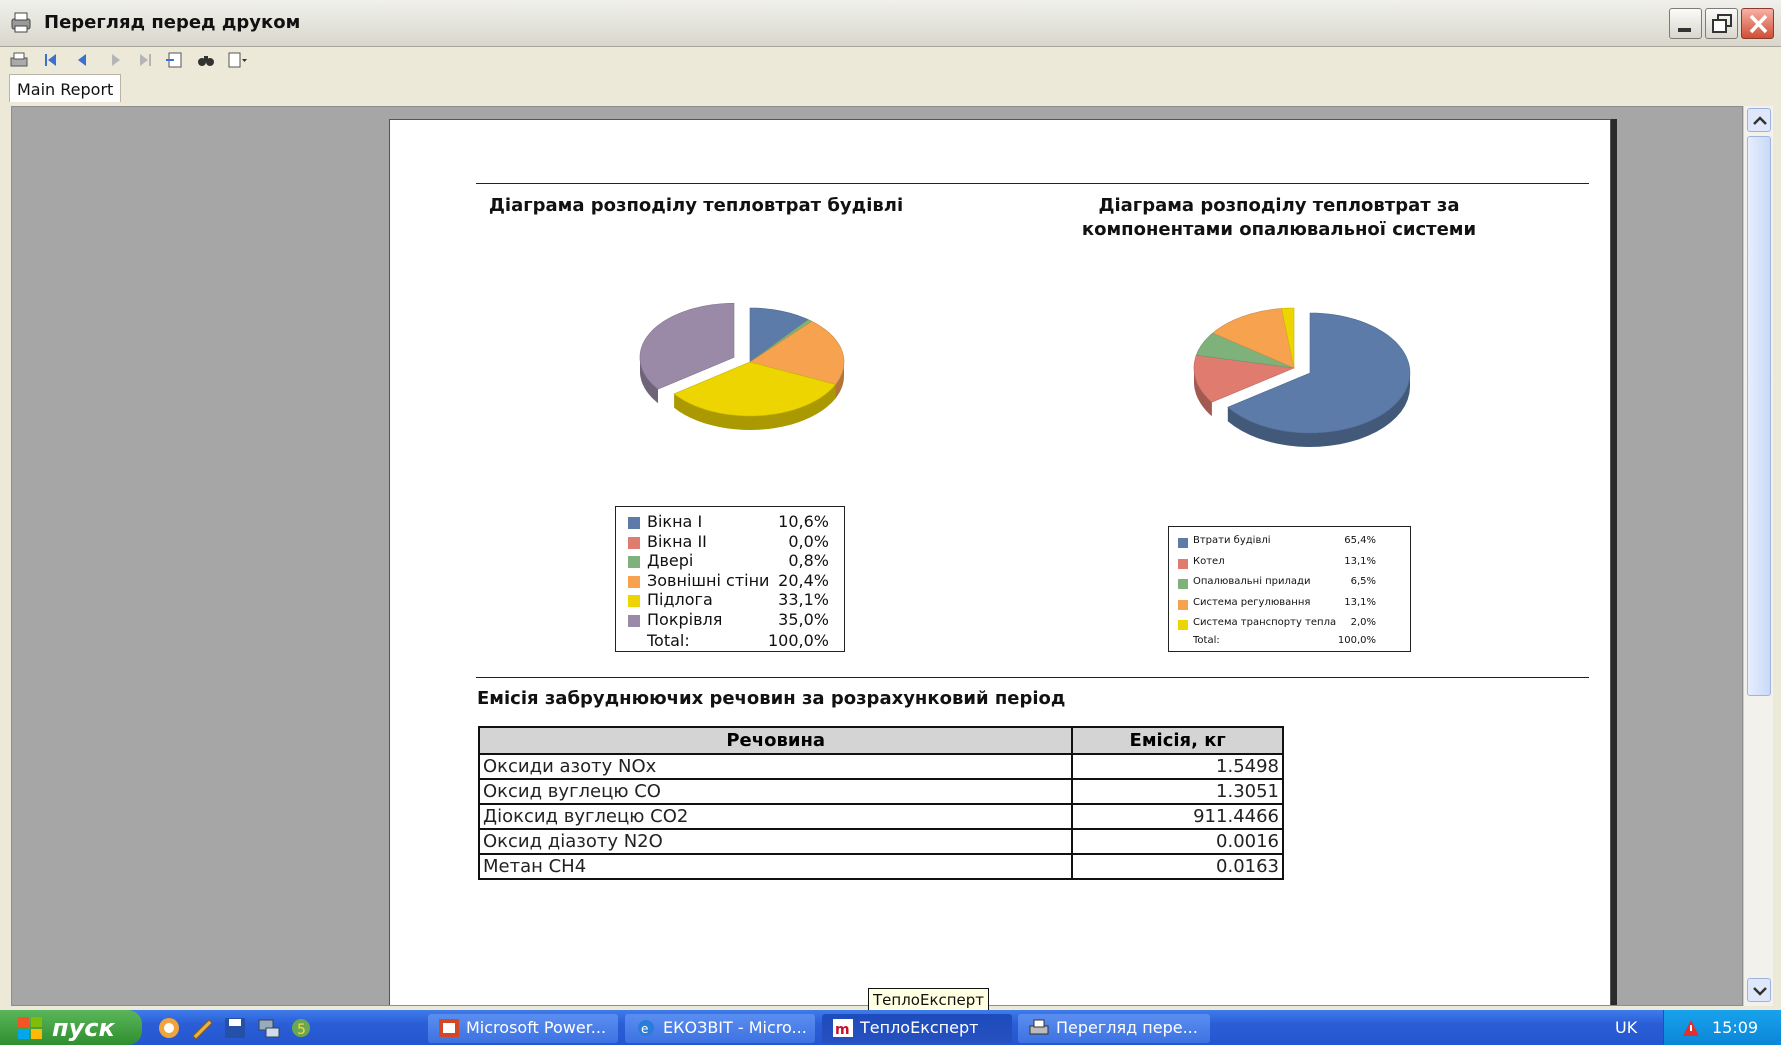 The image size is (1781, 1045). Describe the element at coordinates (808, 541) in the screenshot. I see `chart1-legend-value: 0,0%` at that location.